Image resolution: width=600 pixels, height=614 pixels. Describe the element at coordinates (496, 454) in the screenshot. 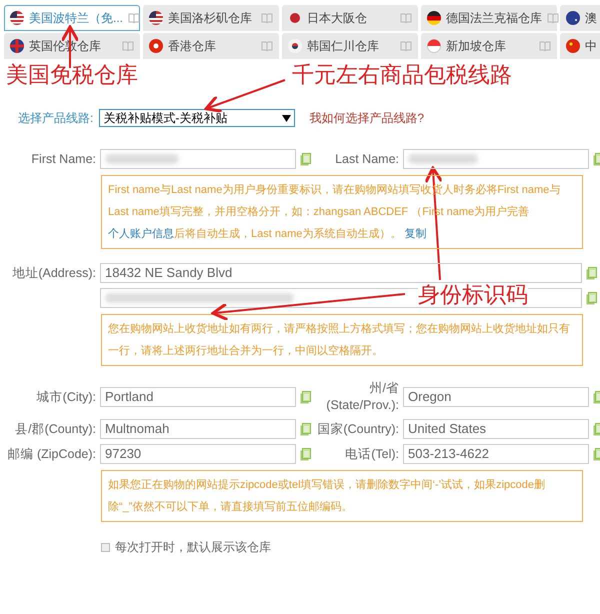

I see `text-field: 503-213-4622` at that location.